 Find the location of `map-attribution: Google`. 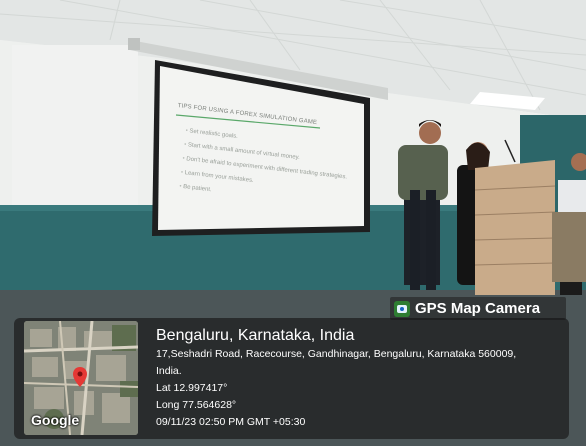

map-attribution: Google is located at coordinates (55, 420).